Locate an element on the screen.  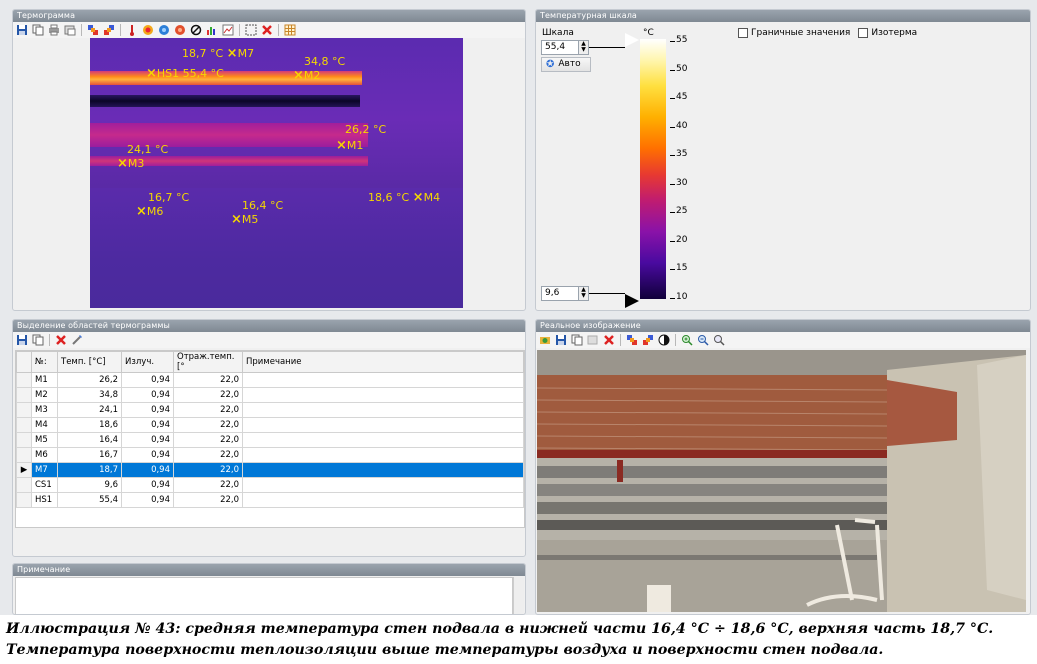
scale-max-input: 55,4 ▲ ▼ is located at coordinates (565, 47).